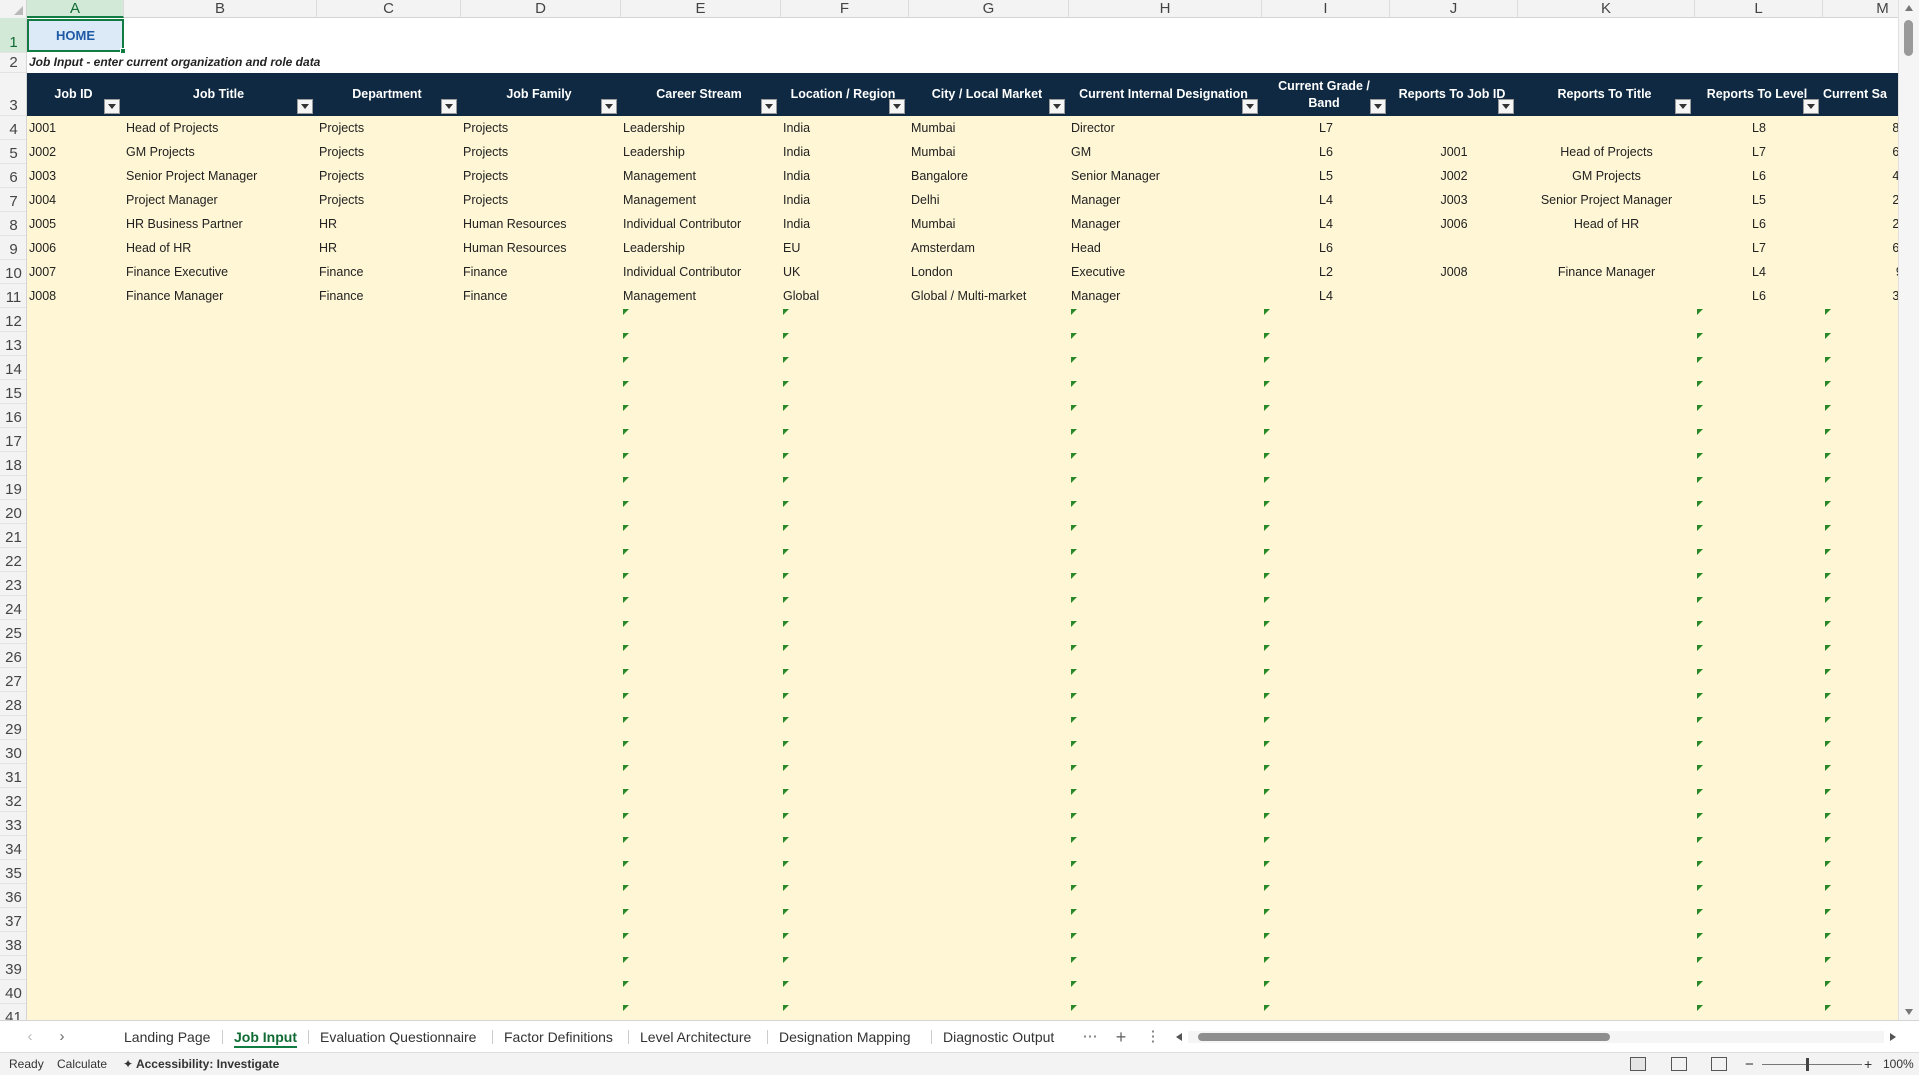 Image resolution: width=1919 pixels, height=1075 pixels. I want to click on row-header-27: 27, so click(13, 680).